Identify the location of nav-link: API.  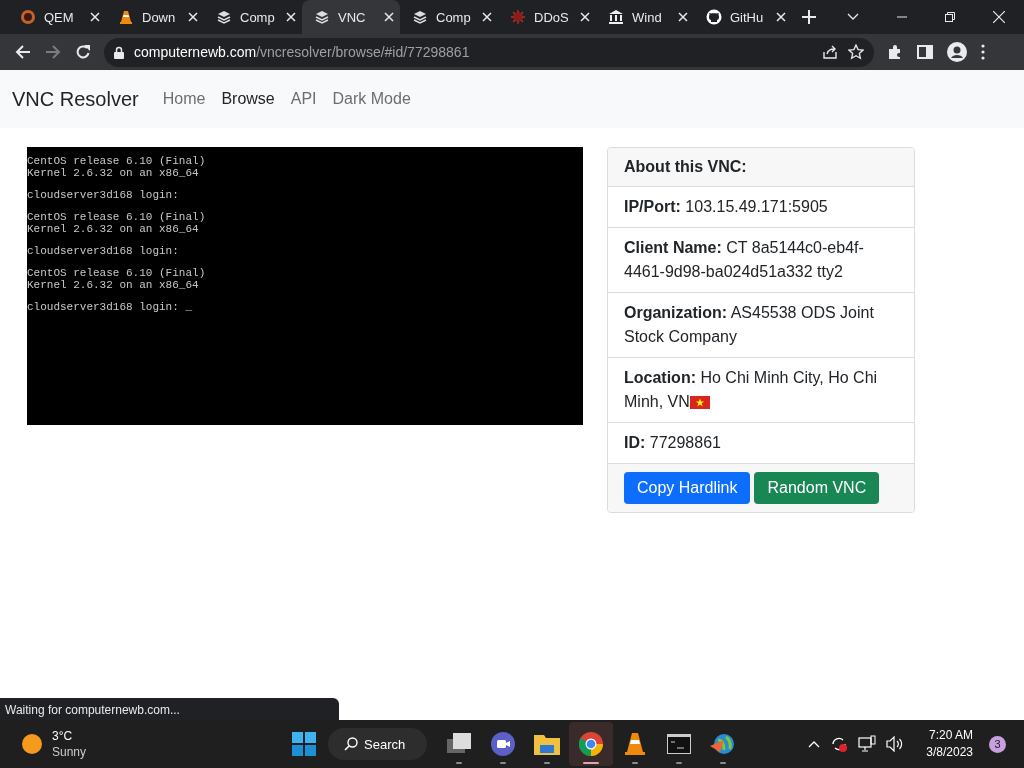
(303, 99).